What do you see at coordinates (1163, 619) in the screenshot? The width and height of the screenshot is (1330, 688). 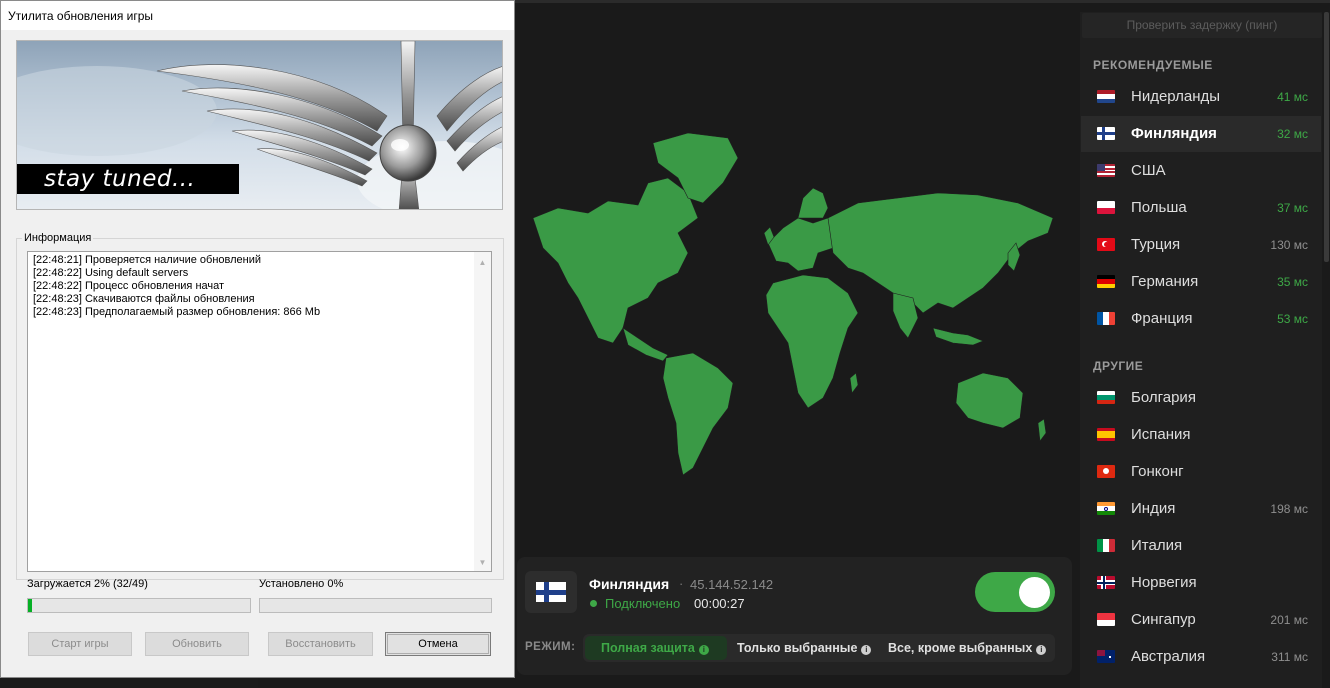 I see `server-name: Сингапур` at bounding box center [1163, 619].